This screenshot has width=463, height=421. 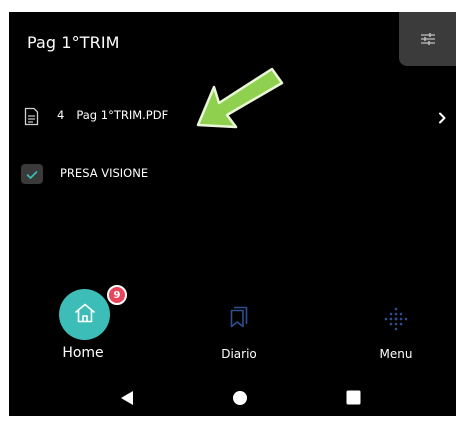 I want to click on file-label: 4 Pag 1°TRIM.PDF, so click(x=112, y=115).